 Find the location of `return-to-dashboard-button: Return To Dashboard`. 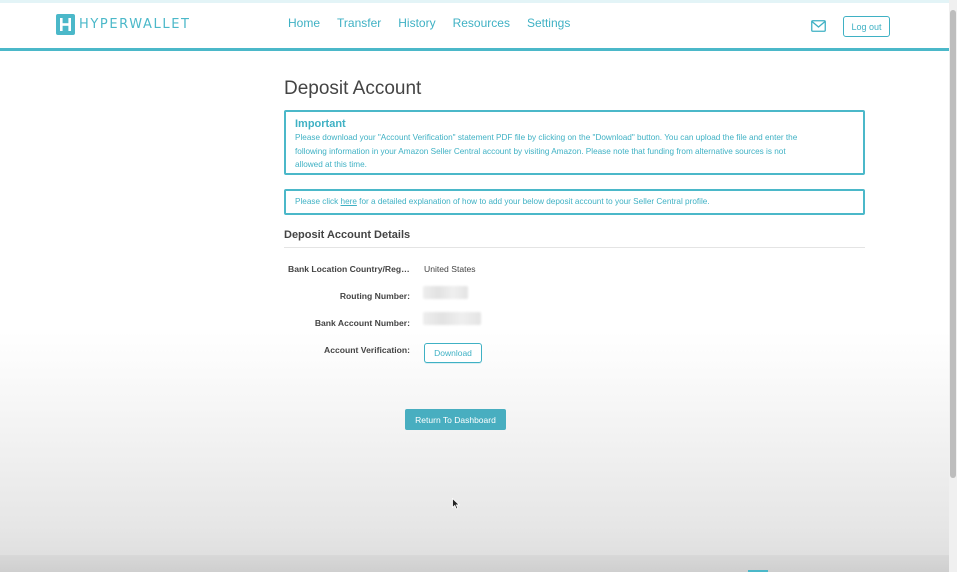

return-to-dashboard-button: Return To Dashboard is located at coordinates (455, 419).